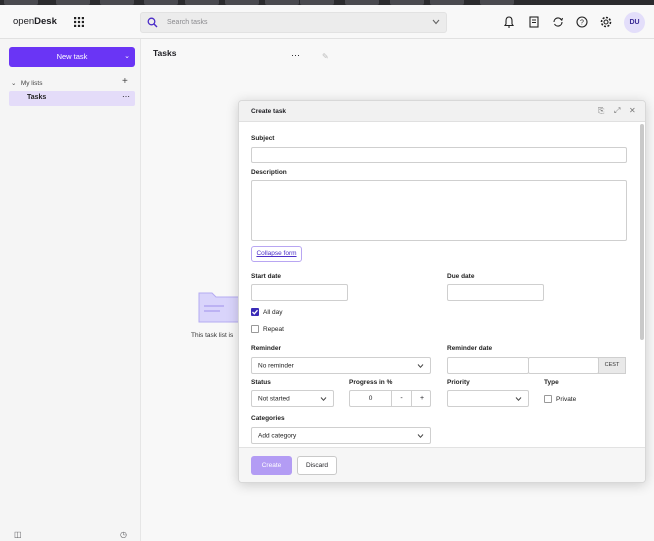 The width and height of the screenshot is (654, 541). What do you see at coordinates (558, 22) in the screenshot?
I see `sync-icon` at bounding box center [558, 22].